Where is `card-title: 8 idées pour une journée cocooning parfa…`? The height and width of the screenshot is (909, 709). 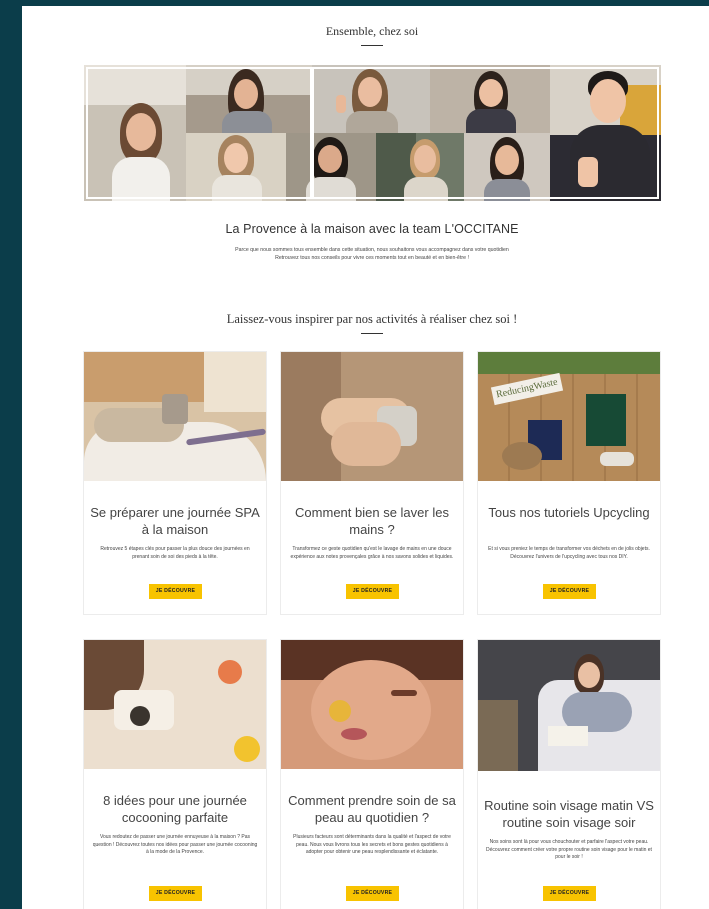 card-title: 8 idées pour une journée cocooning parfa… is located at coordinates (175, 809).